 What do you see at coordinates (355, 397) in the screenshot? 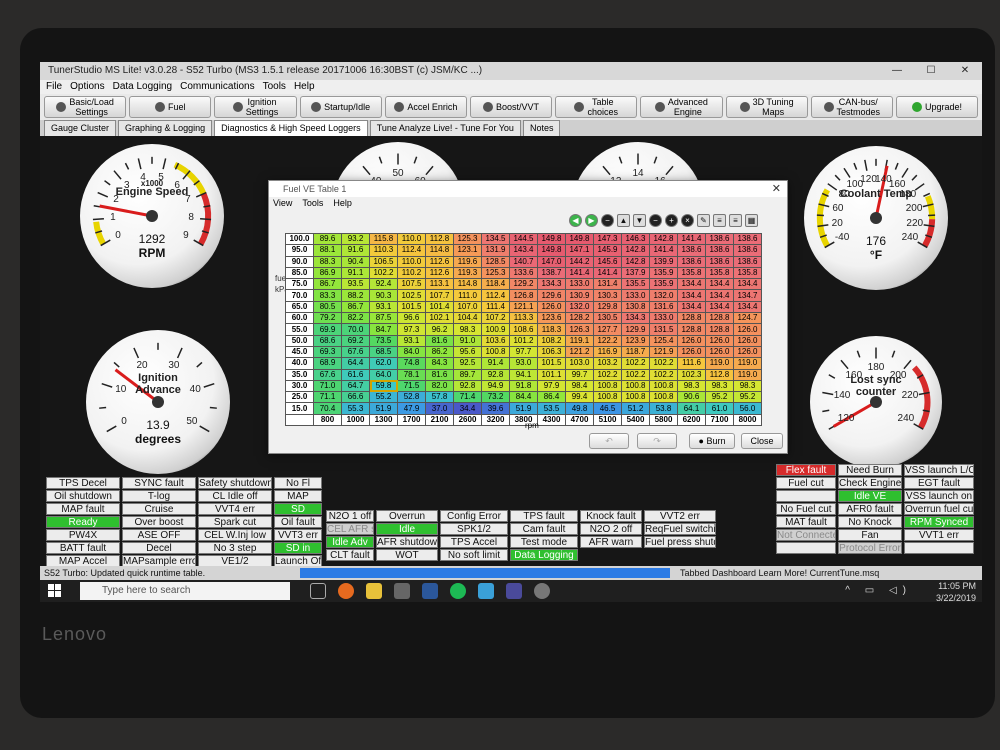
I see `ve-cell: 66.6` at bounding box center [355, 397].